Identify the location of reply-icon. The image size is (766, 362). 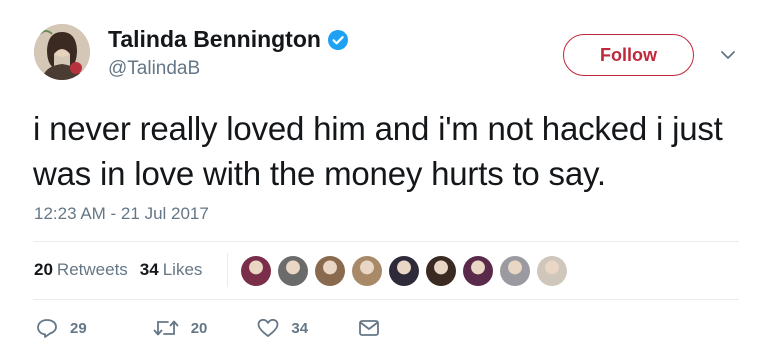
(47, 328).